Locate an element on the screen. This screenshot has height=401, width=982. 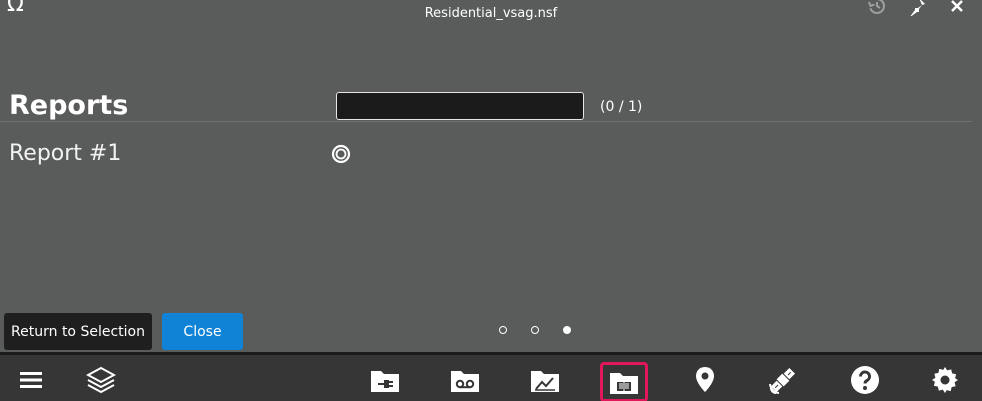
layers-icon is located at coordinates (101, 380).